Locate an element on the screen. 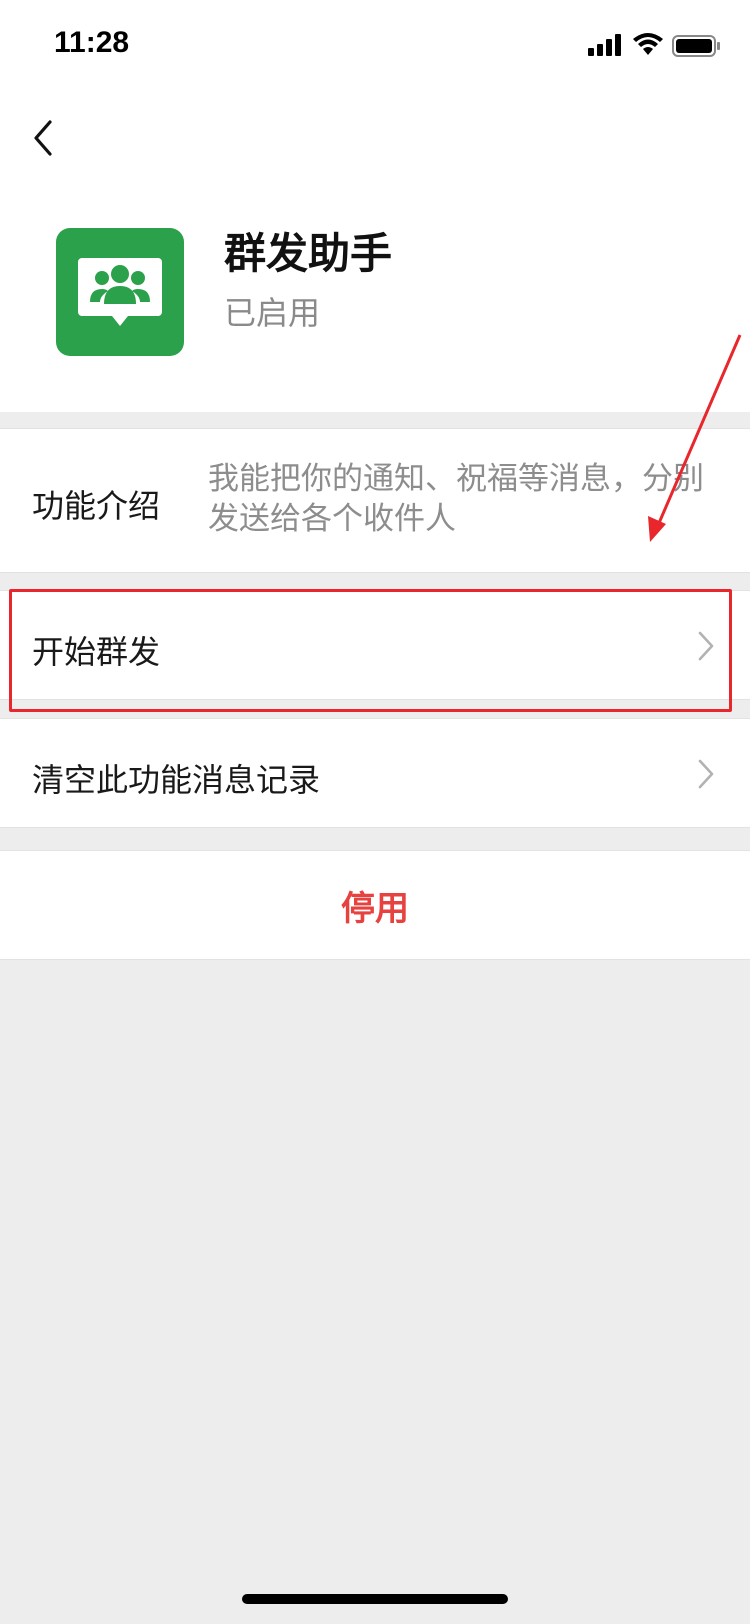 The width and height of the screenshot is (750, 1624). profile-header: 群发助手 已启用 is located at coordinates (375, 301).